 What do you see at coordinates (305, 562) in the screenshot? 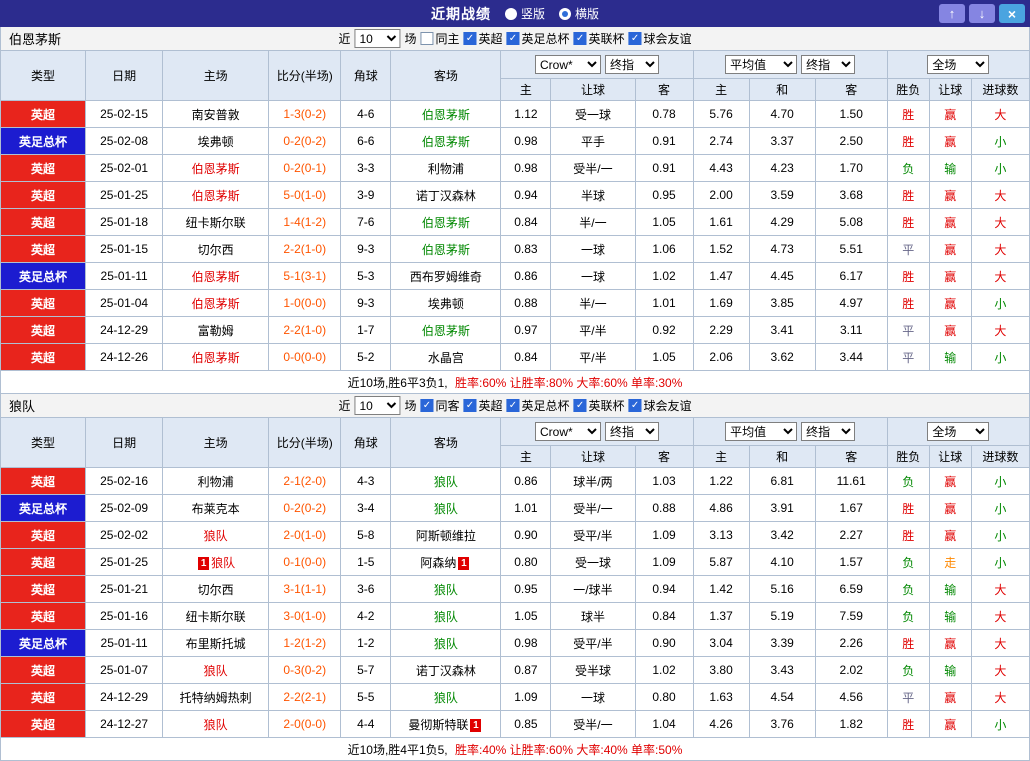
I see `score-cell: 0-1(0-0)` at bounding box center [305, 562].